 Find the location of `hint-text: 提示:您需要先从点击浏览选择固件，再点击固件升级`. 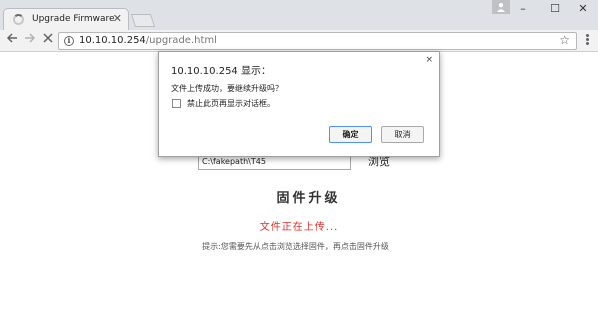

hint-text: 提示:您需要先从点击浏览选择固件，再点击固件升级 is located at coordinates (295, 246).